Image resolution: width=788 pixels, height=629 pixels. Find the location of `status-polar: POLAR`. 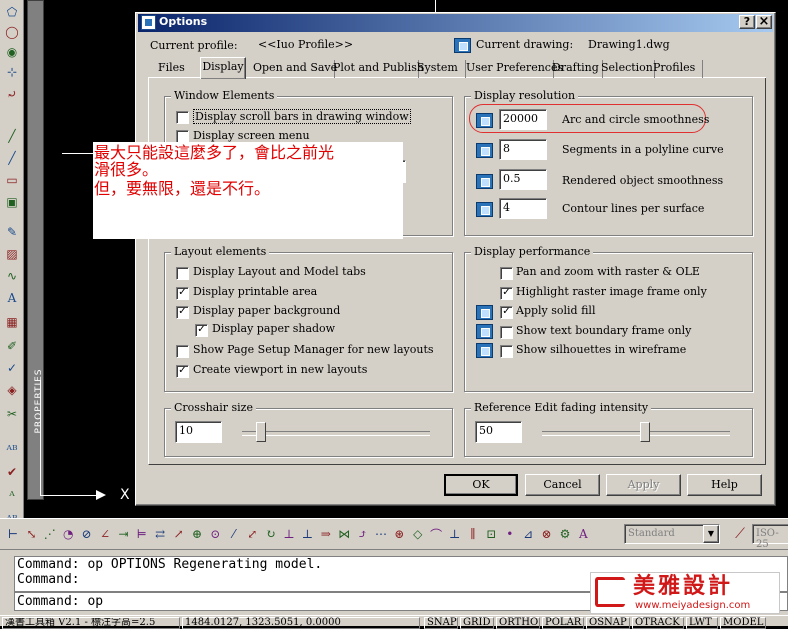

status-polar: POLAR is located at coordinates (563, 623).